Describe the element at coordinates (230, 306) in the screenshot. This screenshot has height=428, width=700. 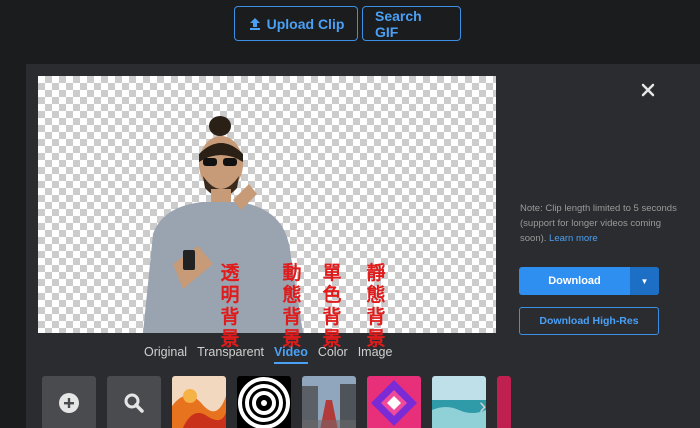
I see `overlay-label-transparent: 透明背景` at that location.